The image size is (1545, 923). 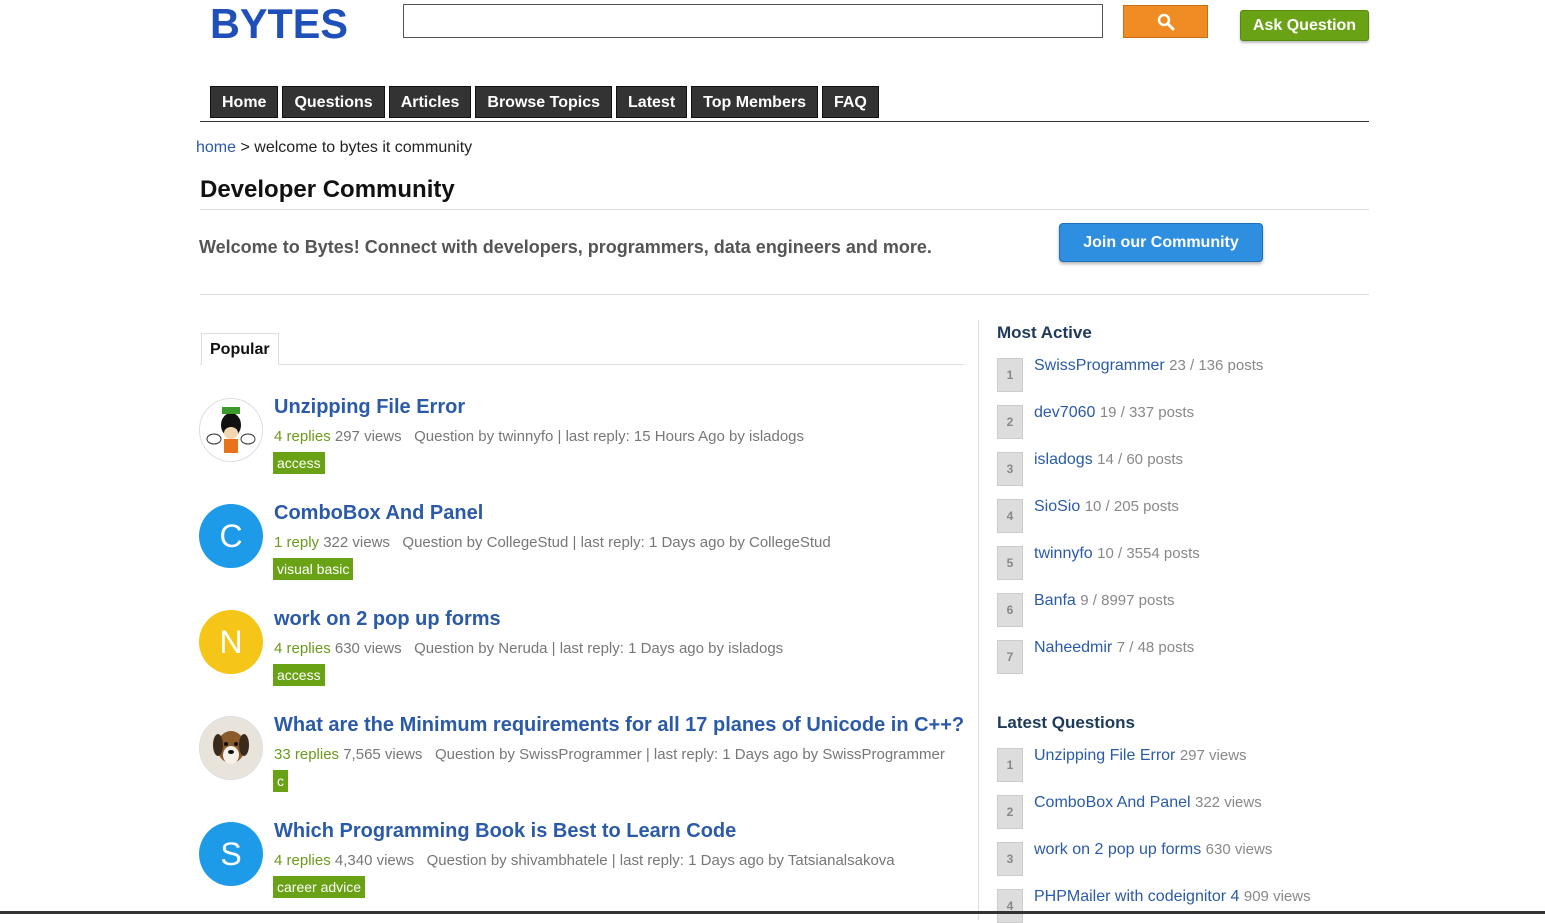 I want to click on nav-home: Home, so click(x=244, y=102).